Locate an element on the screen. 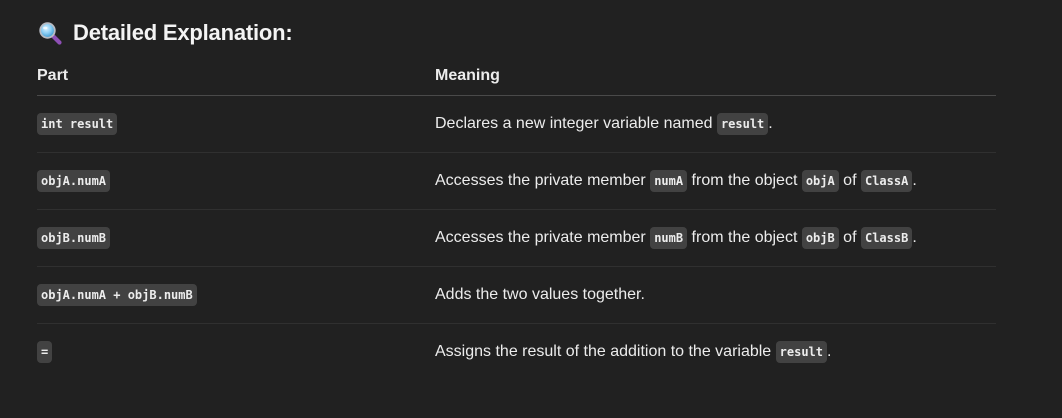 The image size is (1062, 418). part-cell: objB.numB is located at coordinates (236, 238).